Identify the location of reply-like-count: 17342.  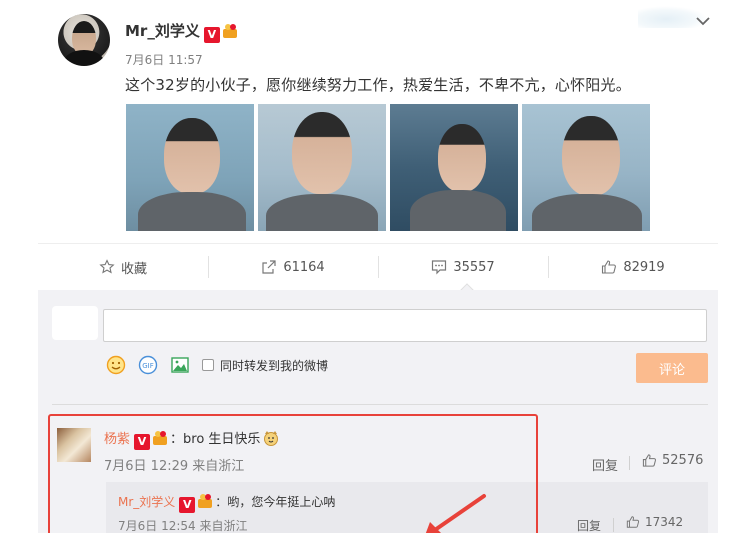
(664, 522).